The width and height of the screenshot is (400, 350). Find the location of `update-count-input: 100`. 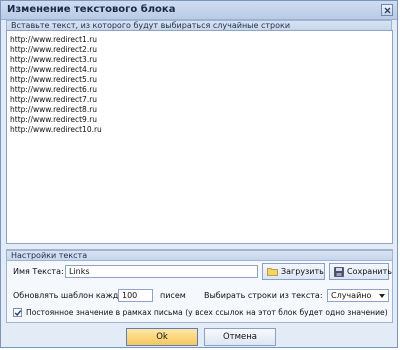

update-count-input: 100 is located at coordinates (135, 295).